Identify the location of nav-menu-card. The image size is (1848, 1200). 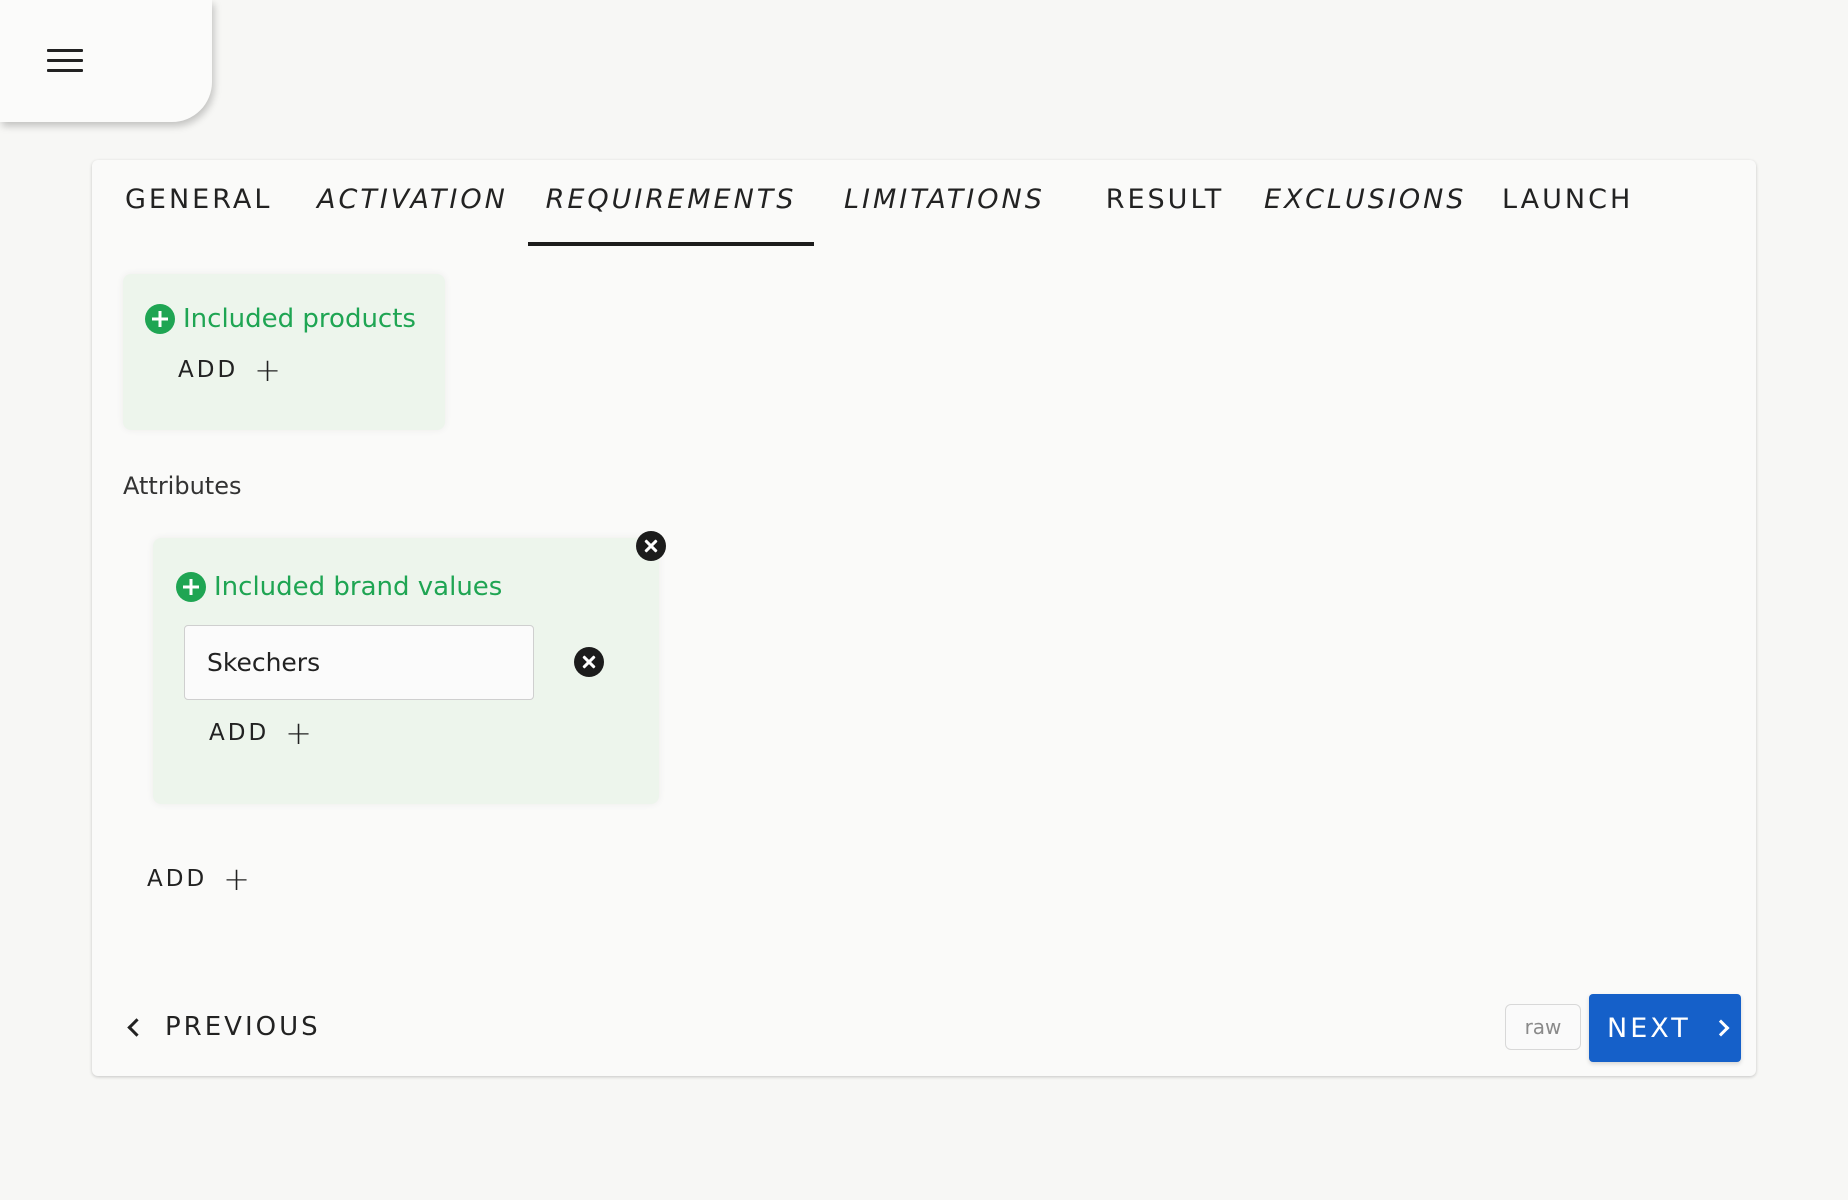
(106, 61).